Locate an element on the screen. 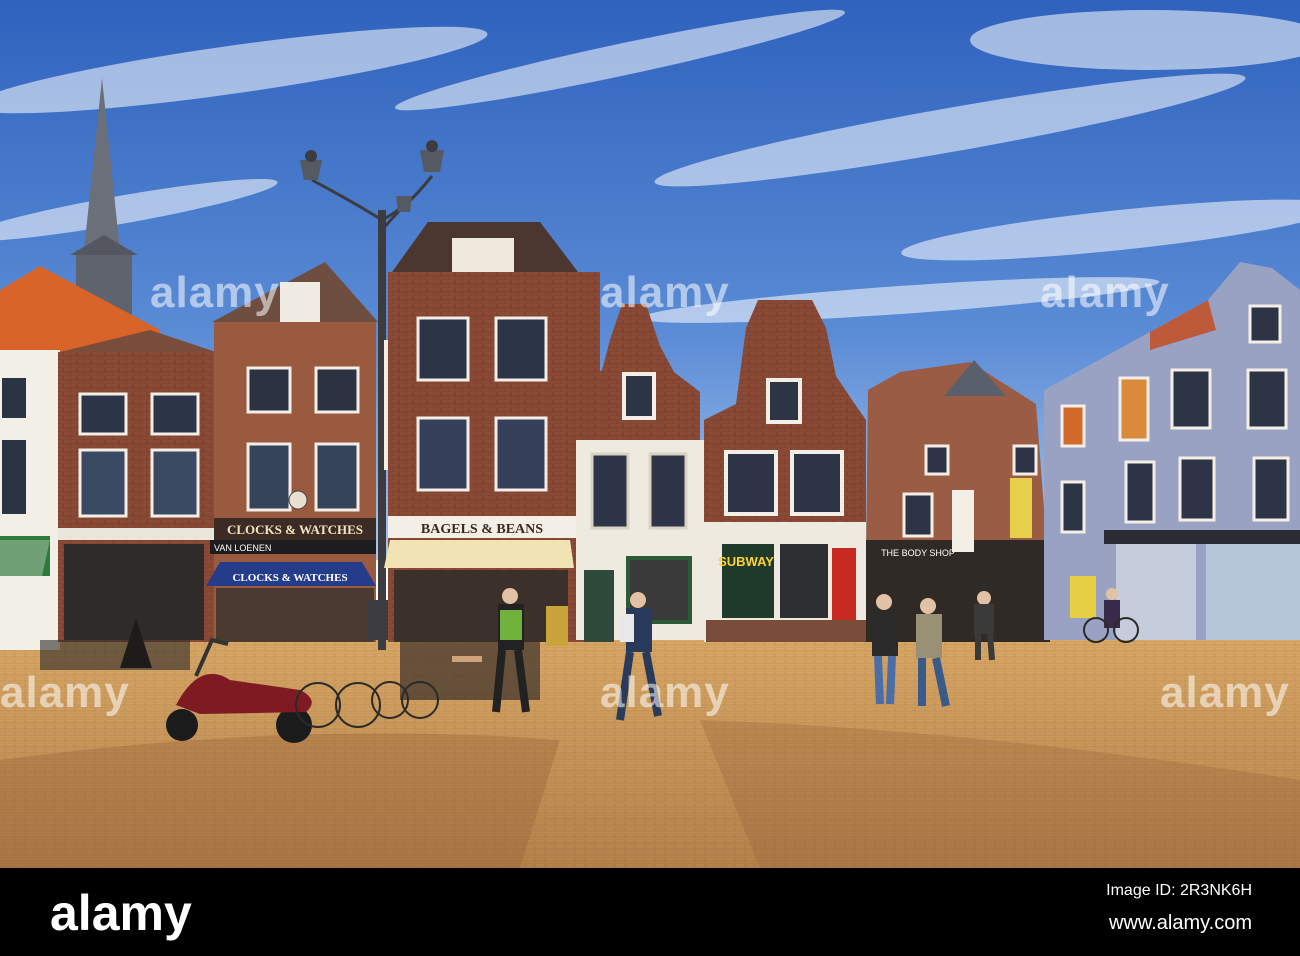 The height and width of the screenshot is (956, 1300). alamy-logo: alamy is located at coordinates (121, 913).